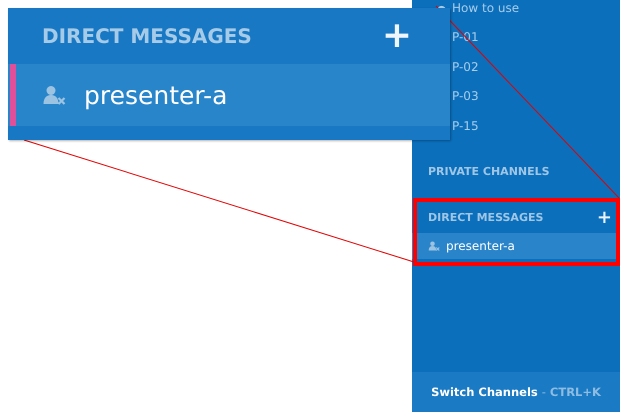  I want to click on shortcut-label: CTRL+K, so click(575, 392).